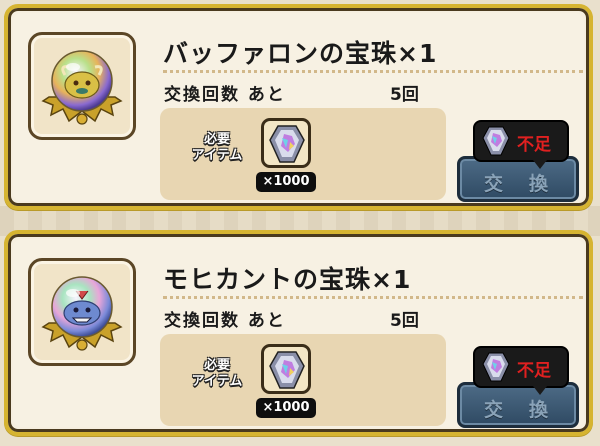  I want to click on buffalon-orb-icon, so click(82, 87).